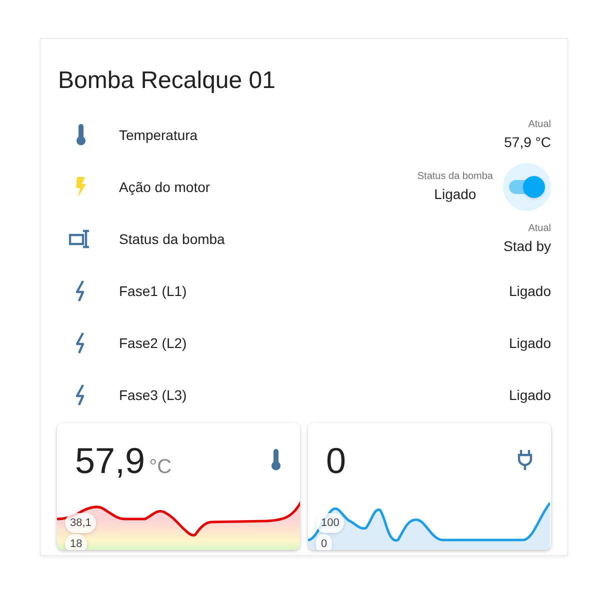 This screenshot has height=590, width=607. What do you see at coordinates (178, 486) in the screenshot?
I see `sensor-graph-card: 57,9°C 38,1 18` at bounding box center [178, 486].